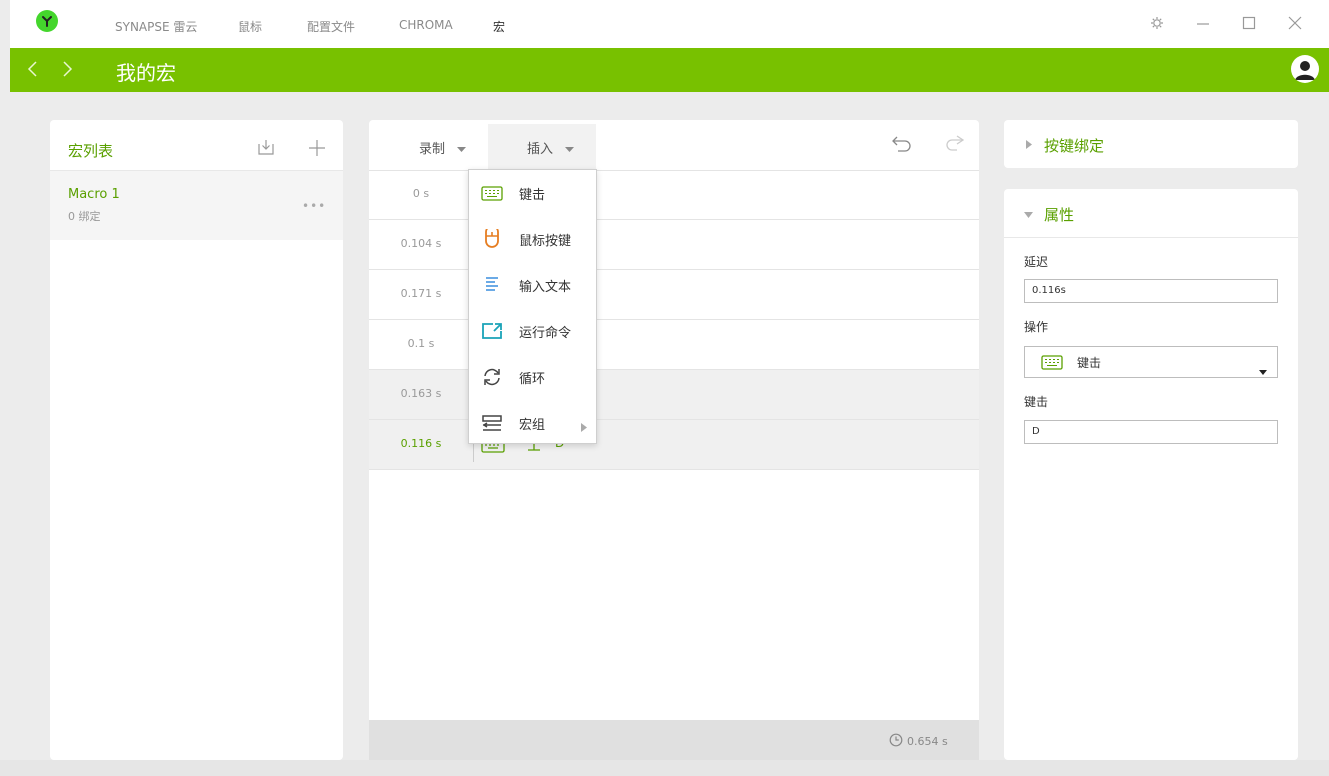 The width and height of the screenshot is (1329, 776). Describe the element at coordinates (1028, 215) in the screenshot. I see `caret-down-icon` at that location.